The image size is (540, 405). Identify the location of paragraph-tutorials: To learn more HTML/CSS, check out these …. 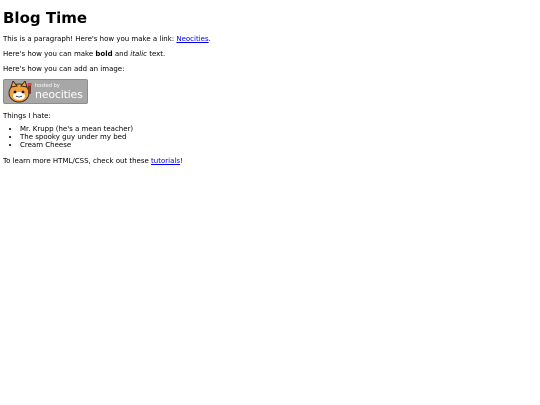
(93, 161).